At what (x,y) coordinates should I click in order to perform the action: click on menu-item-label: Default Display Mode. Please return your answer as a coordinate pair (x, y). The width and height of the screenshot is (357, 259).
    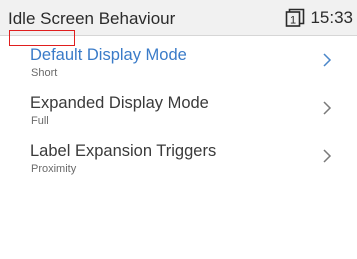
    Looking at the image, I should click on (108, 55).